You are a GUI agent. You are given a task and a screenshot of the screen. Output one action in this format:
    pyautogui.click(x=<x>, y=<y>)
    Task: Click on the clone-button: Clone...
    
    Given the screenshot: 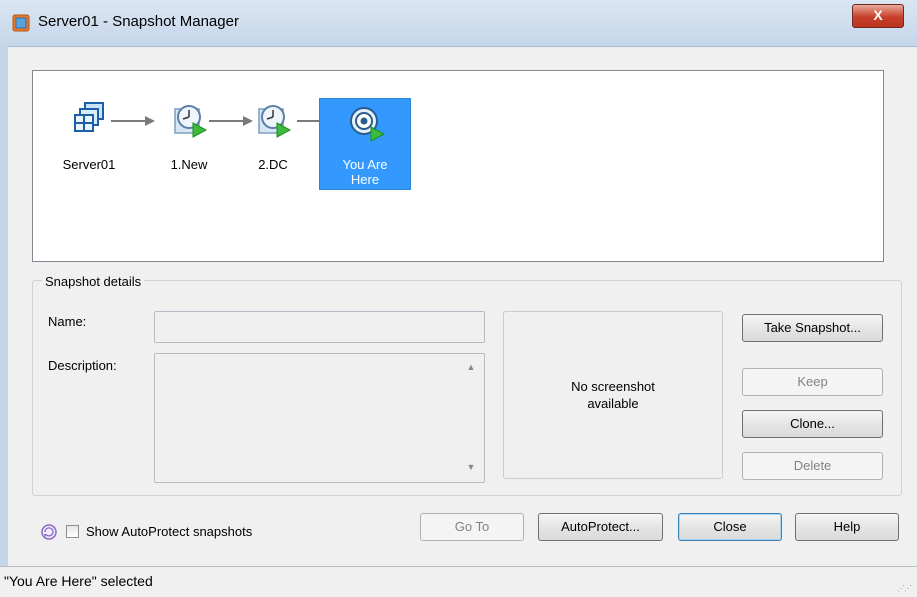 What is the action you would take?
    pyautogui.click(x=812, y=424)
    